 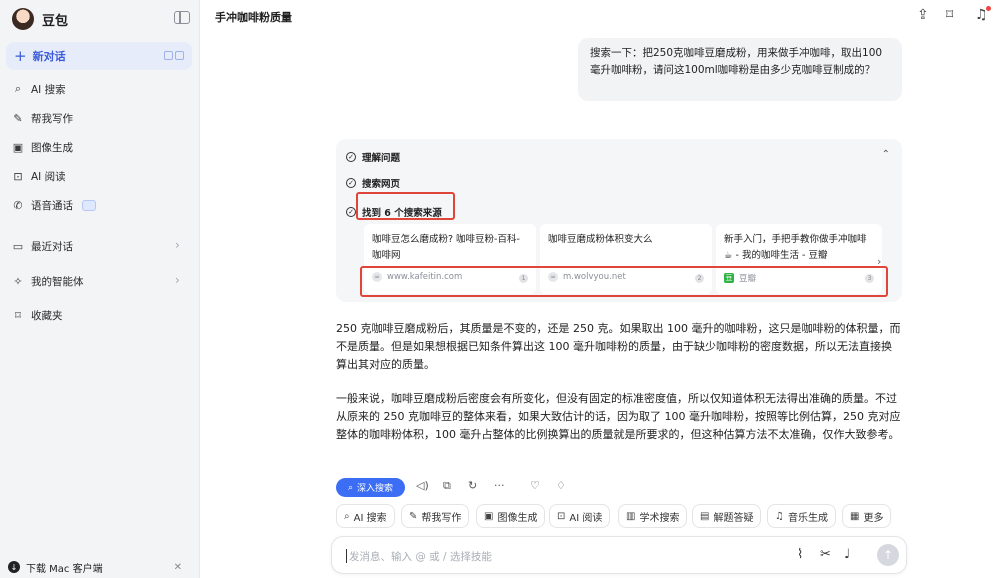 I want to click on thumbs-up-icon: ♡, so click(x=535, y=485).